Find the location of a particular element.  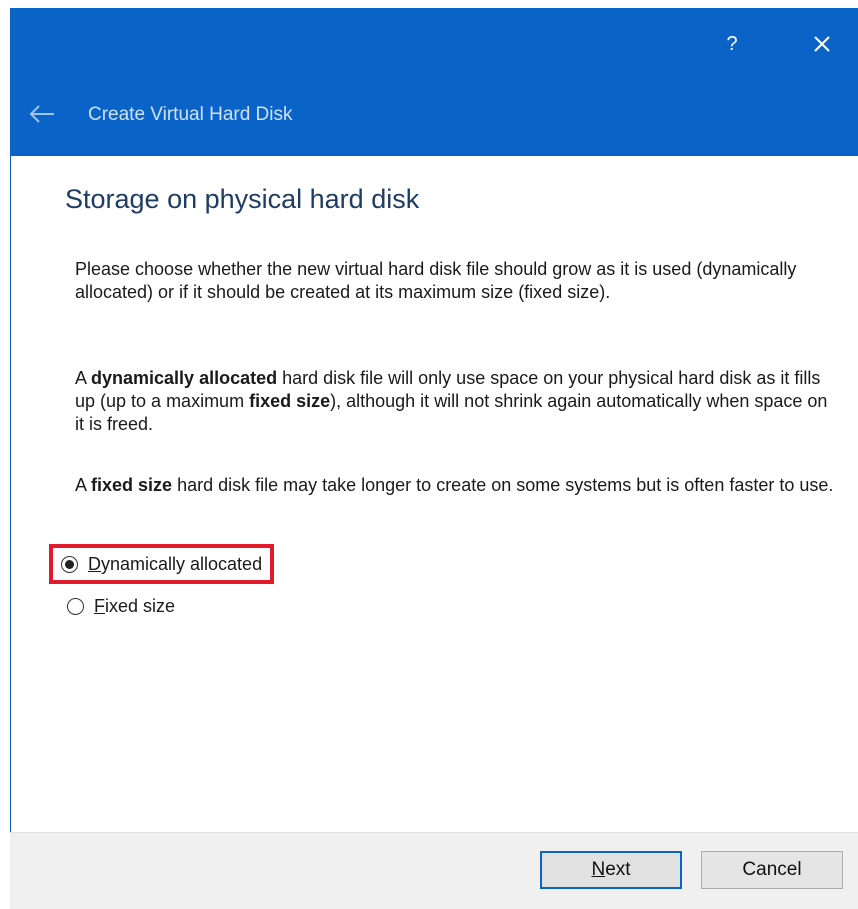

para3-pre: A is located at coordinates (83, 485).